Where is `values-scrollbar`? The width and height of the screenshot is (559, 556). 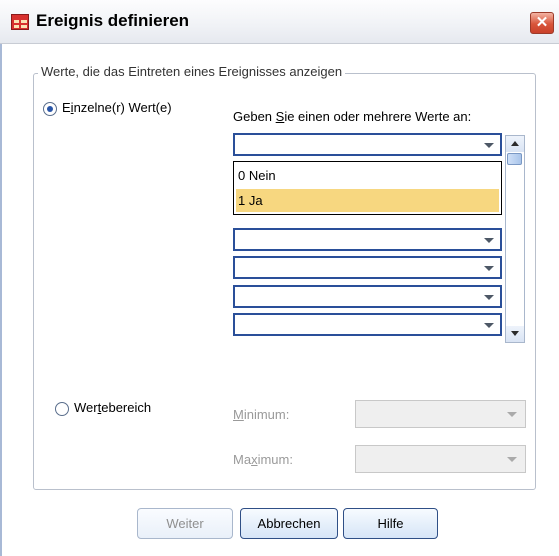
values-scrollbar is located at coordinates (515, 239).